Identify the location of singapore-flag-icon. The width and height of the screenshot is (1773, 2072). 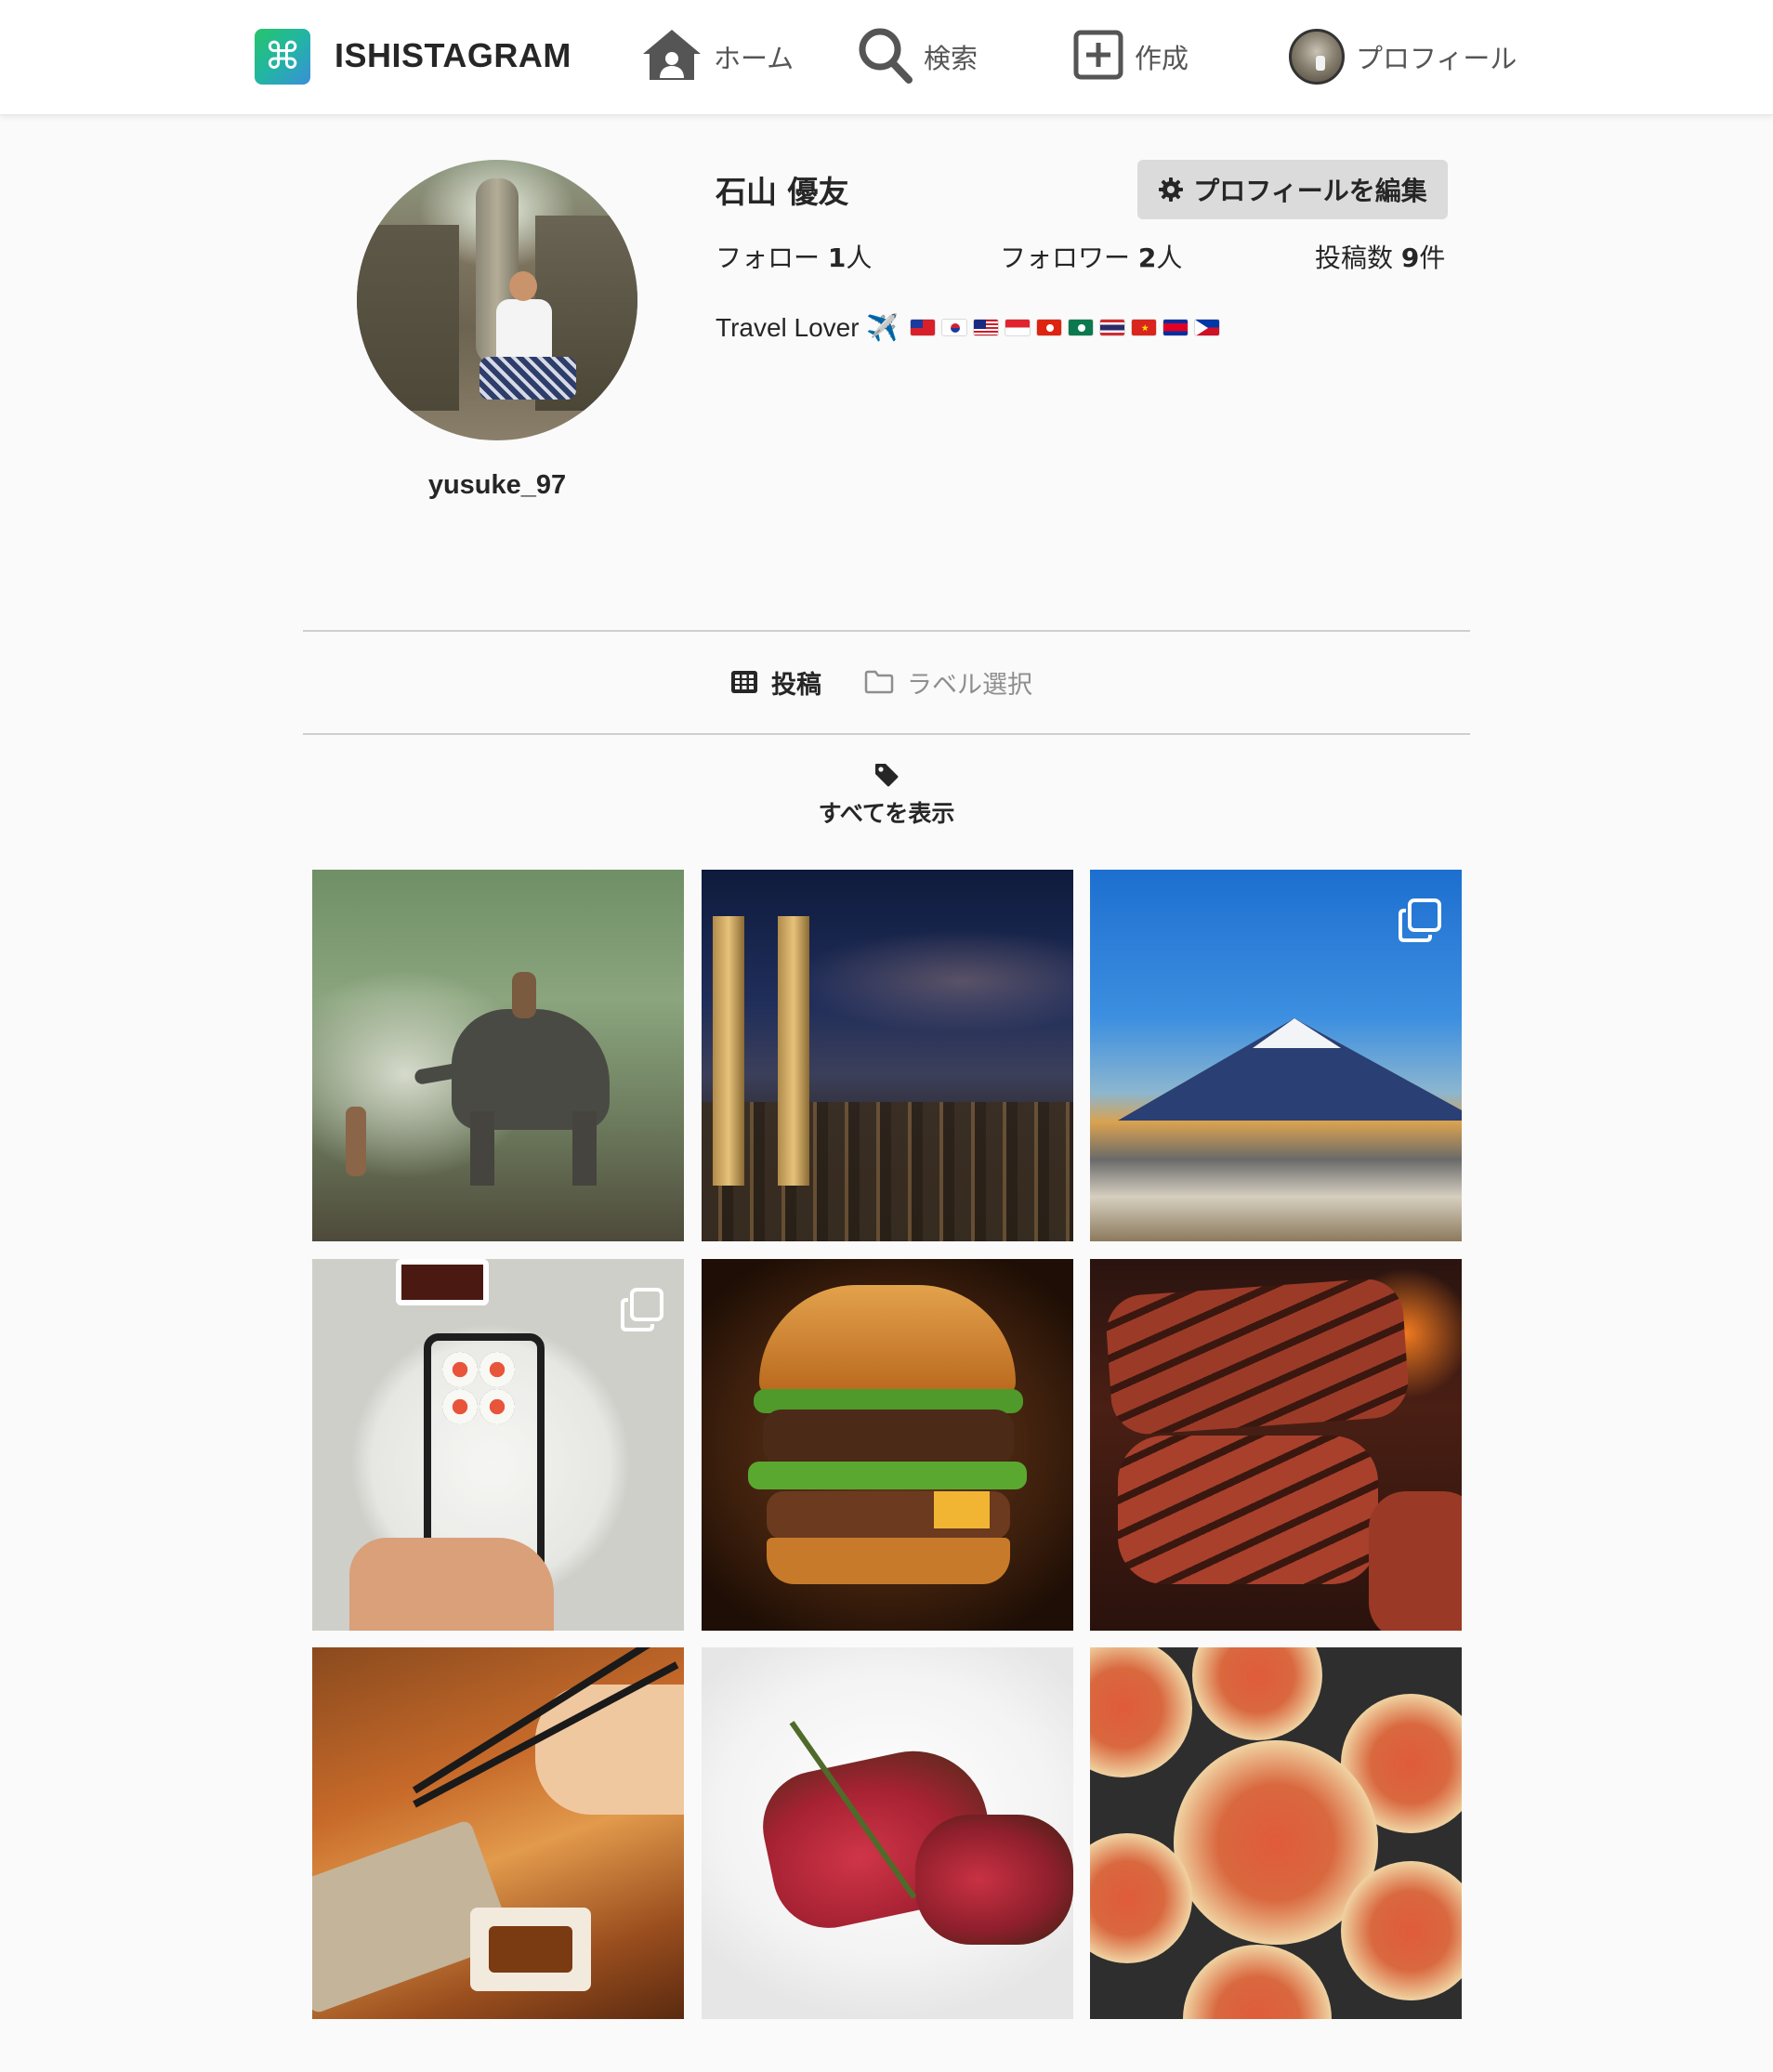
(1018, 327).